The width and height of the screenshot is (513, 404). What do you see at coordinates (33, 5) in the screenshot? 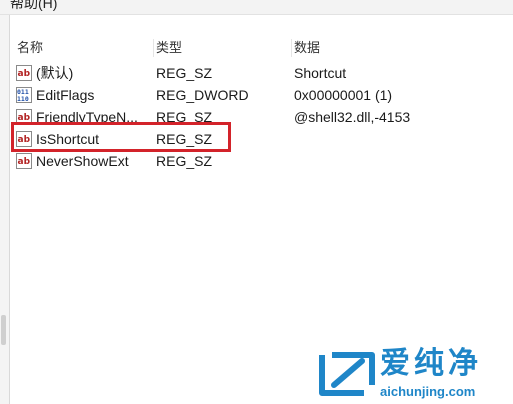
I see `menu-help: 帮助(H)` at bounding box center [33, 5].